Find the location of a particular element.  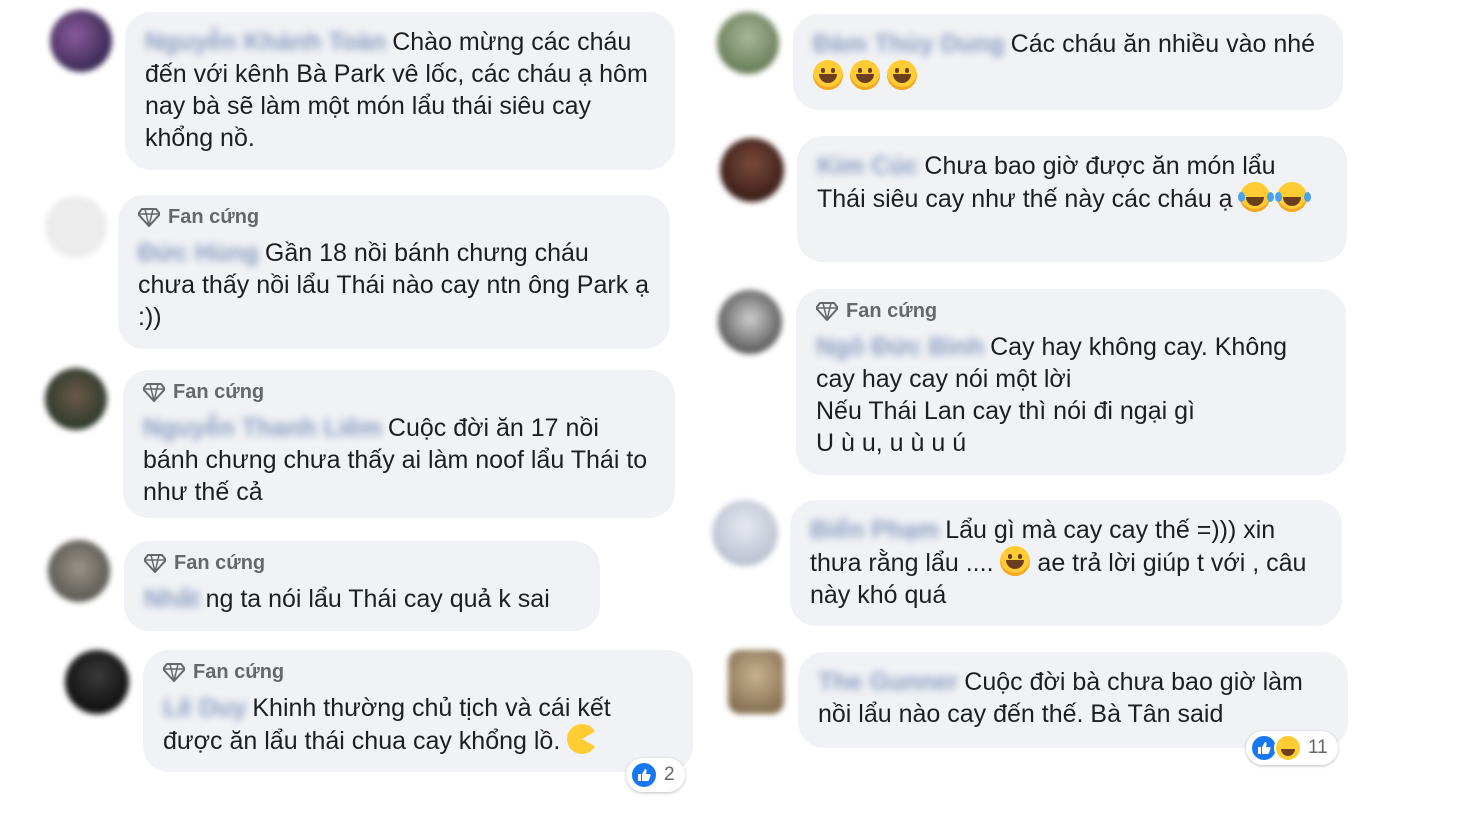

haha-icon is located at coordinates (1288, 748).